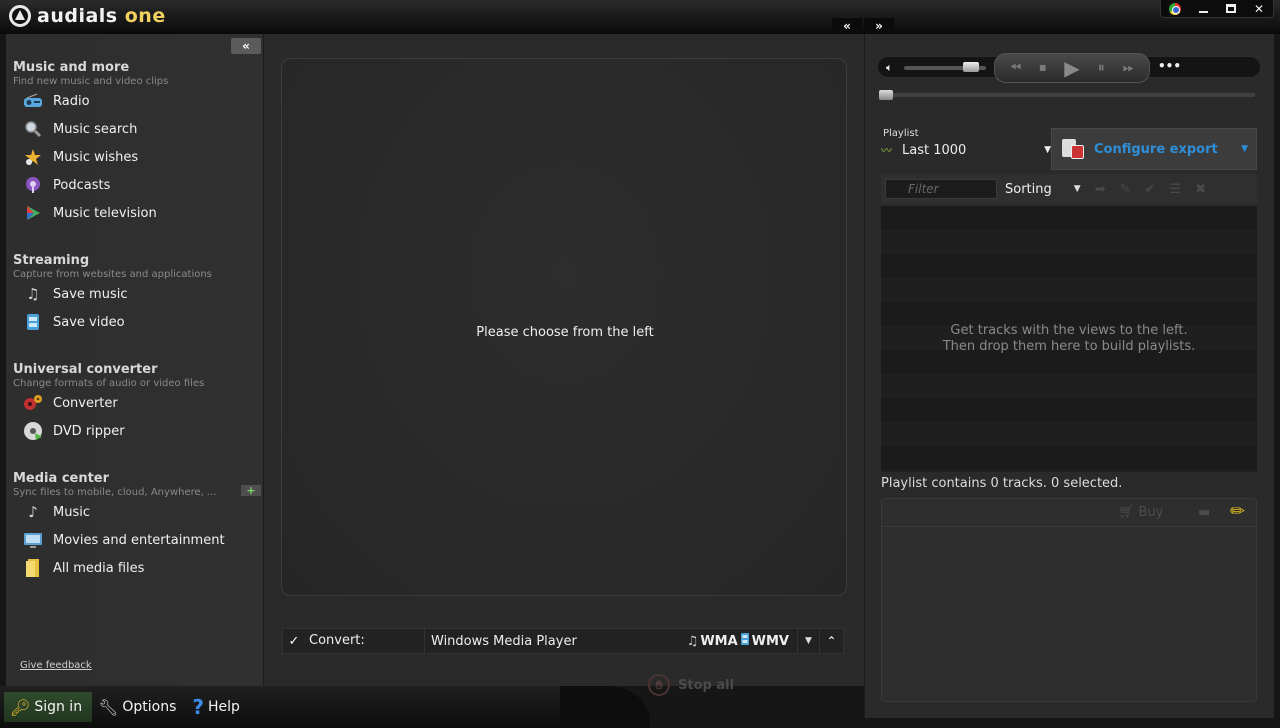 This screenshot has width=1280, height=728. What do you see at coordinates (149, 707) in the screenshot?
I see `options-label: Options` at bounding box center [149, 707].